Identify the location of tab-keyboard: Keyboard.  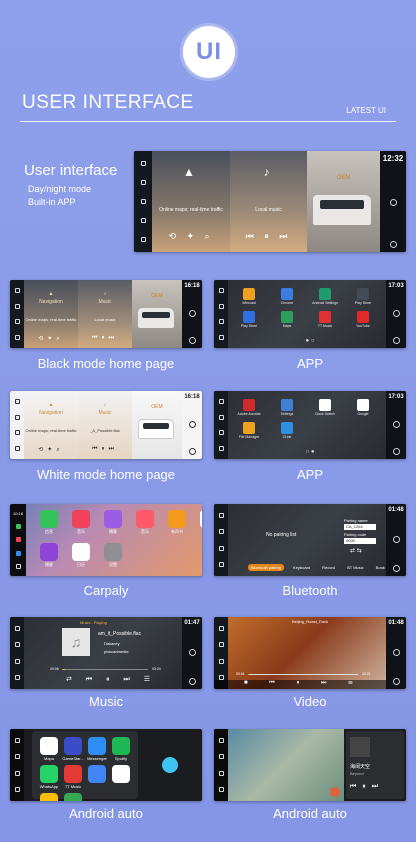
(301, 567).